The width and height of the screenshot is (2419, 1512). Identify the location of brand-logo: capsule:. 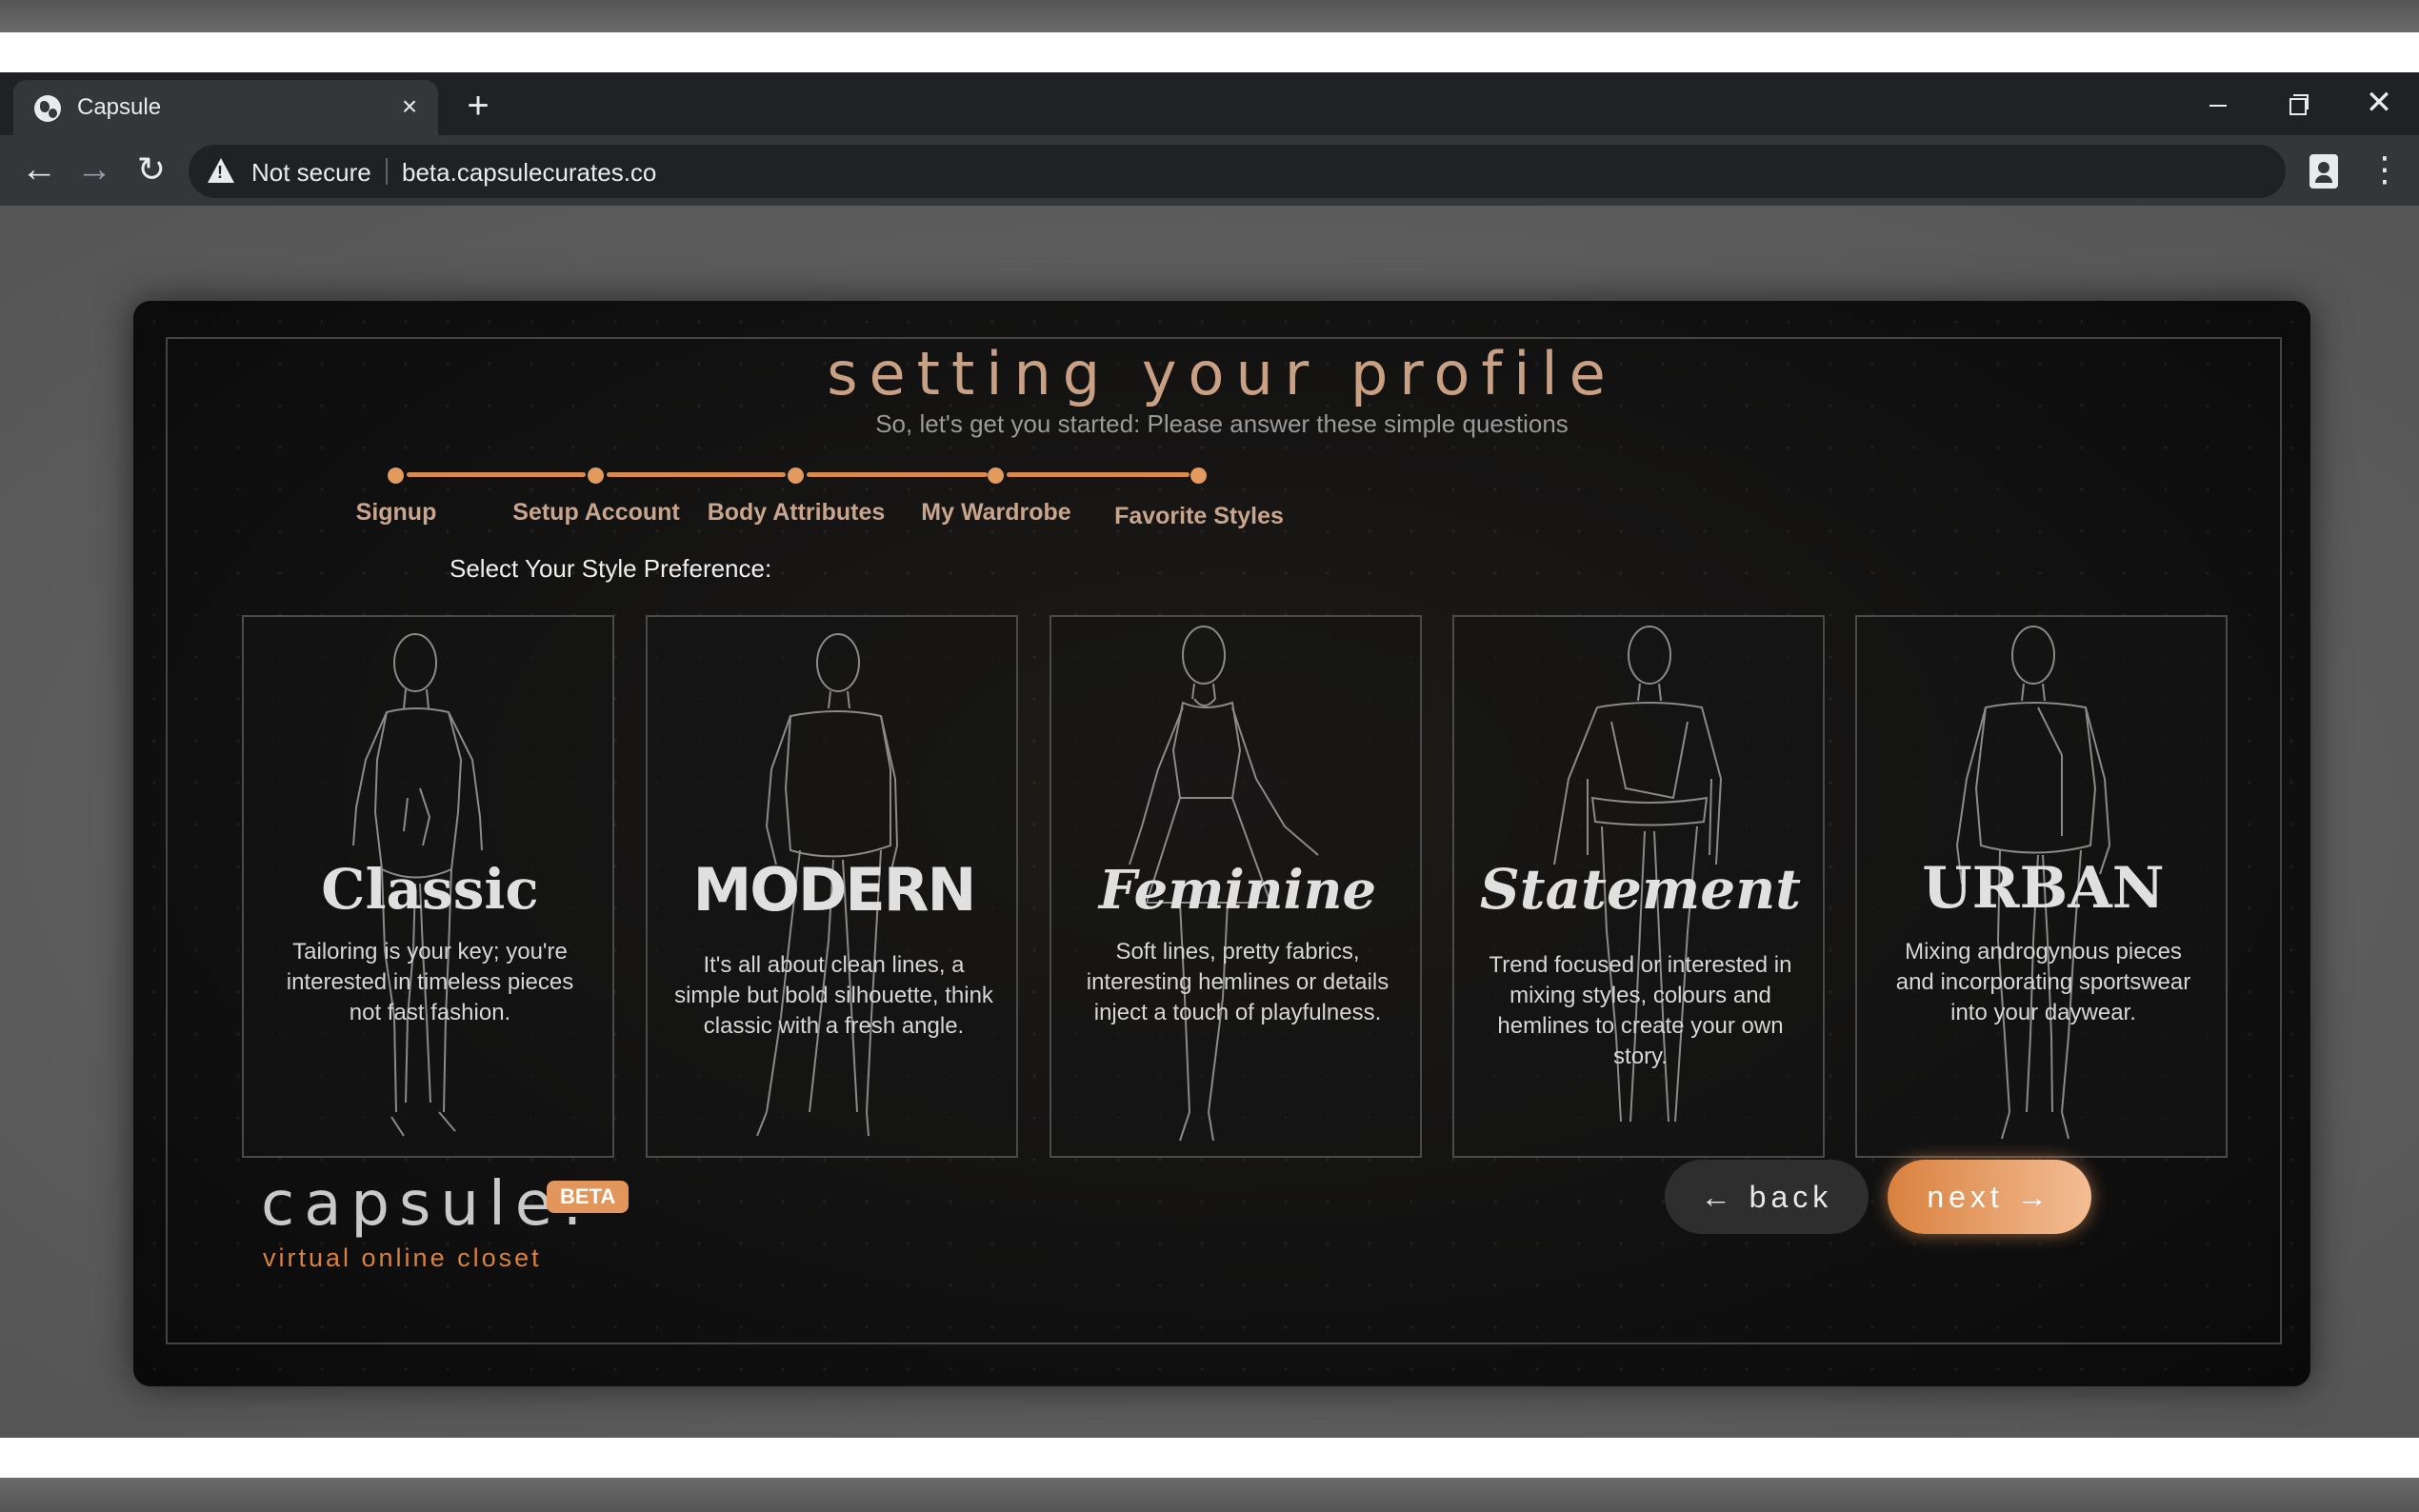
(426, 1204).